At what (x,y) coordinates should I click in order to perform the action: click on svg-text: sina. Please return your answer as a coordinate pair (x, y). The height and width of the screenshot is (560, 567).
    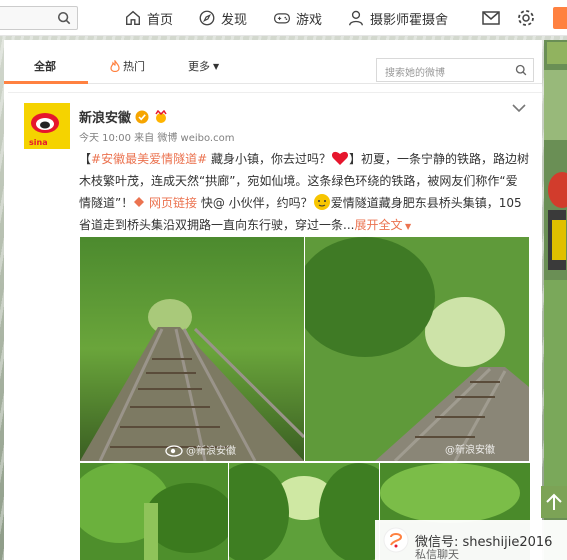
    Looking at the image, I should click on (38, 142).